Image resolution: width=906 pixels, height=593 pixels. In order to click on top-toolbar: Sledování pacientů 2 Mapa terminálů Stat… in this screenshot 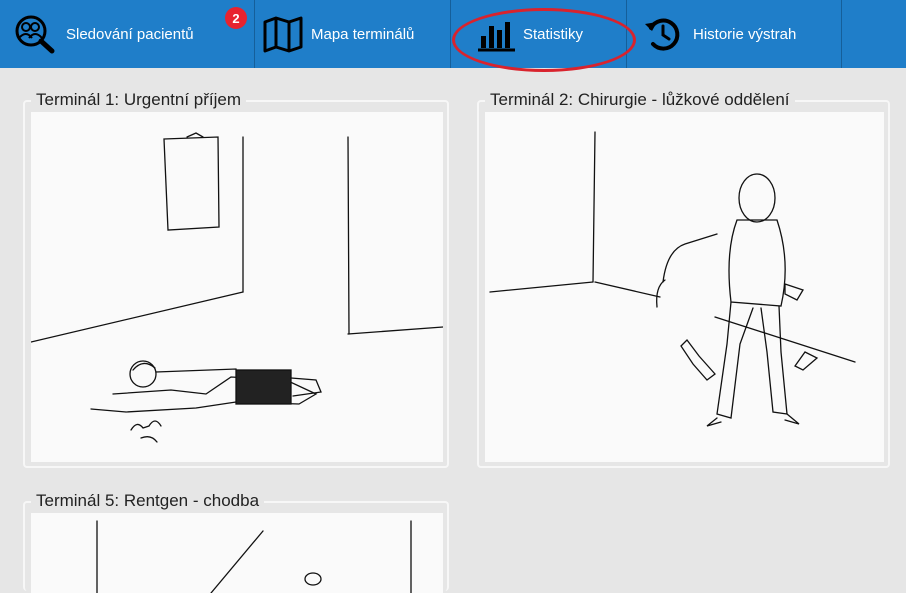, I will do `click(453, 34)`.